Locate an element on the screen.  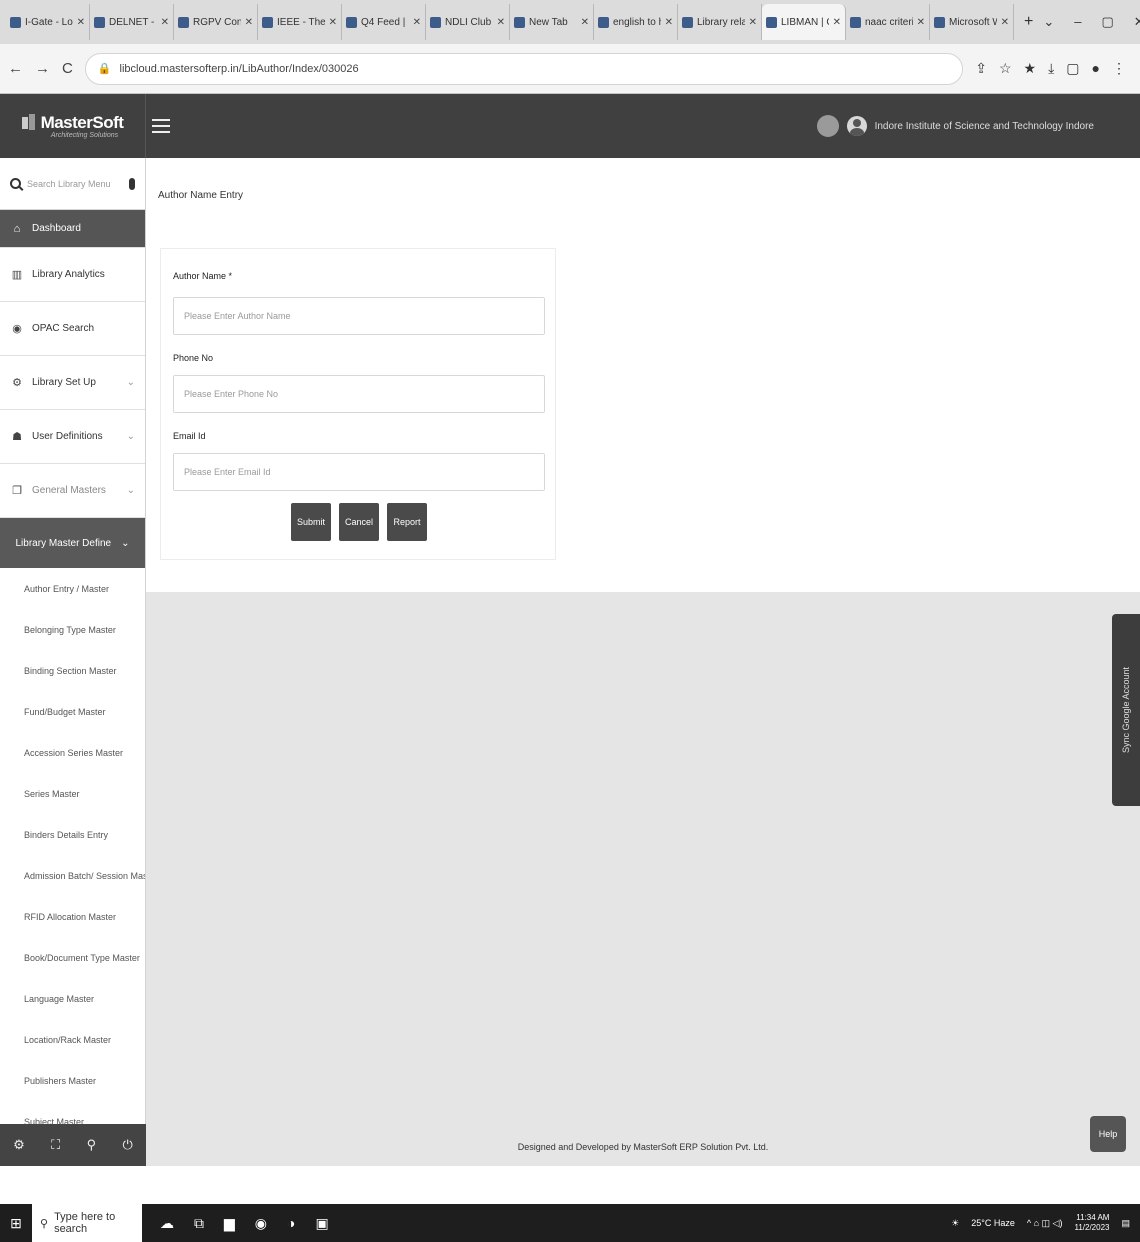
browser-tab: IEEE - The w ✕ is located at coordinates (300, 22).